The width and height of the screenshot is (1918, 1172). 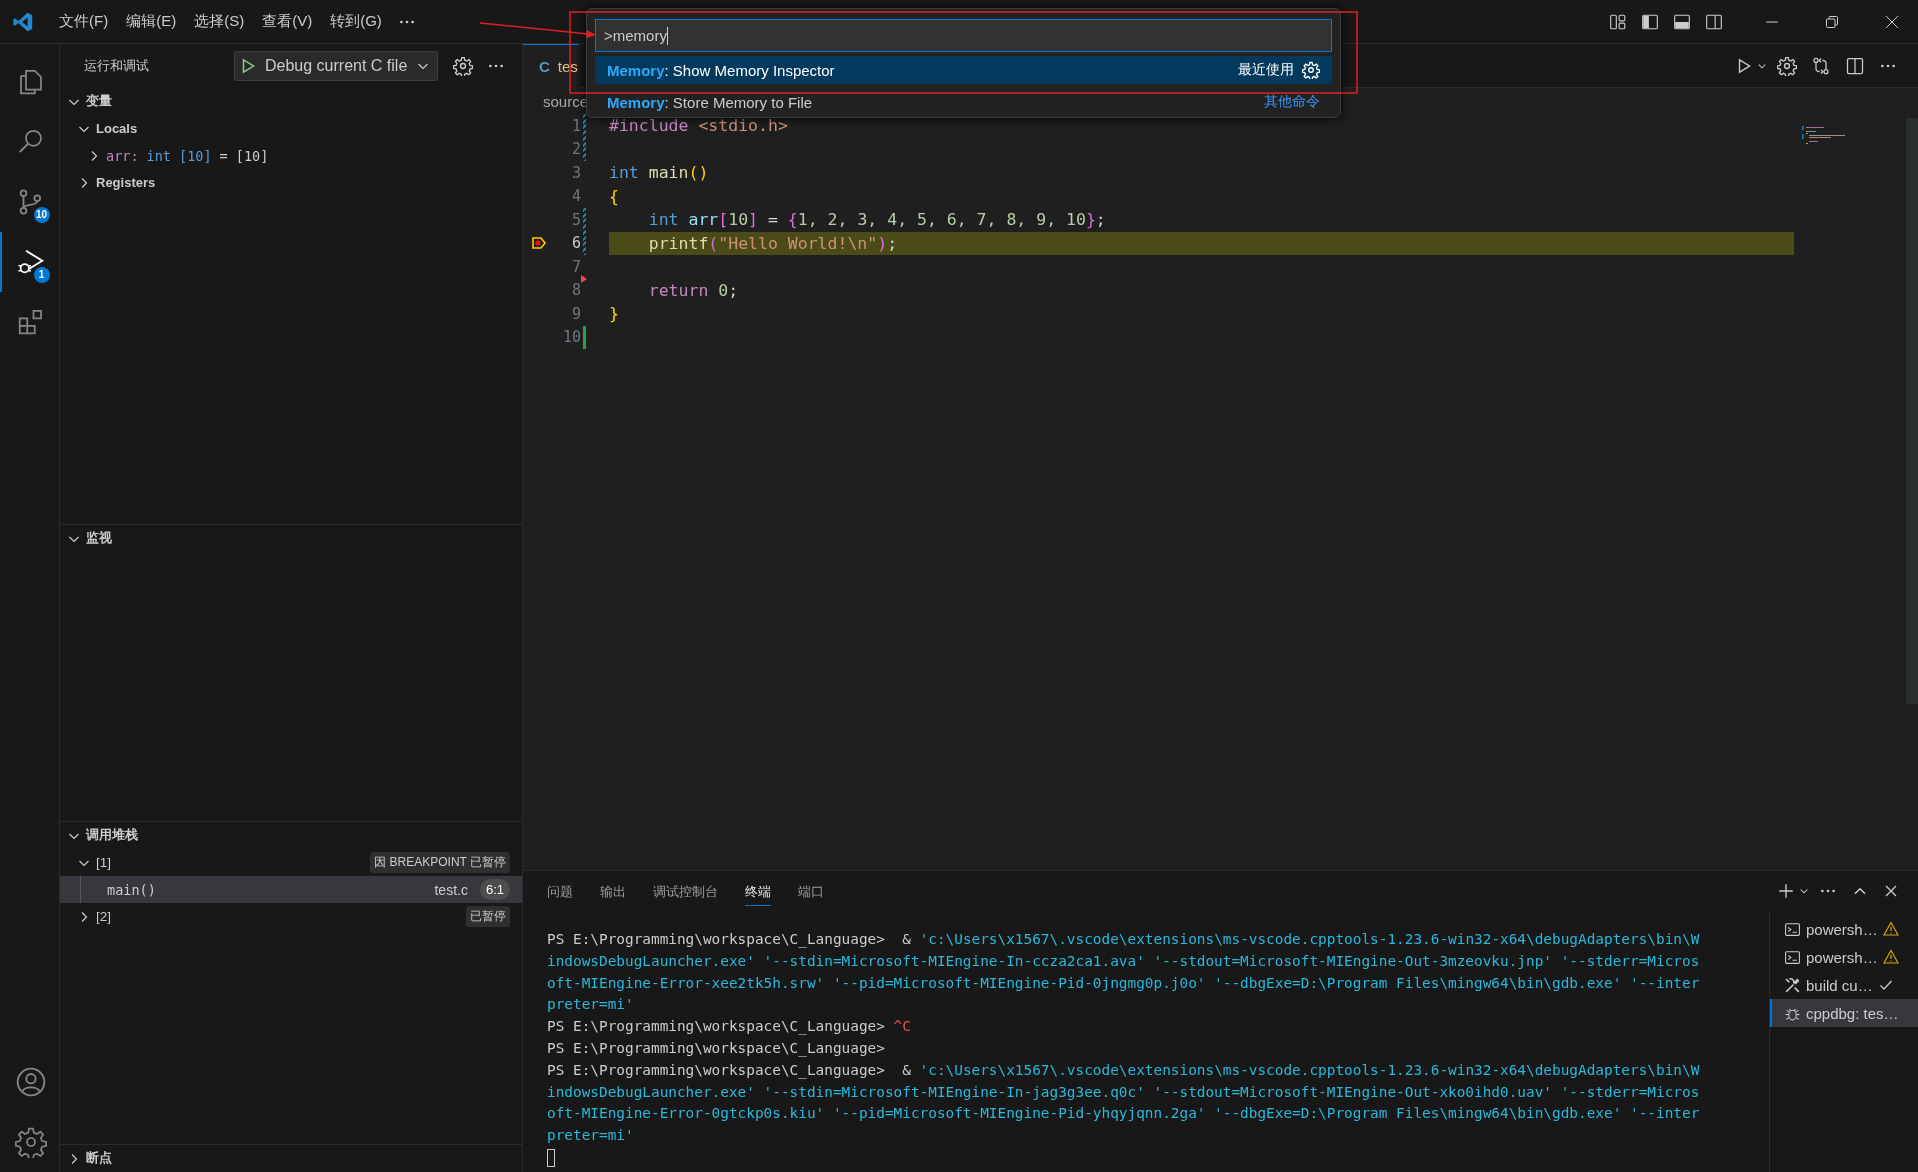 I want to click on activity-item: 10, so click(x=30, y=202).